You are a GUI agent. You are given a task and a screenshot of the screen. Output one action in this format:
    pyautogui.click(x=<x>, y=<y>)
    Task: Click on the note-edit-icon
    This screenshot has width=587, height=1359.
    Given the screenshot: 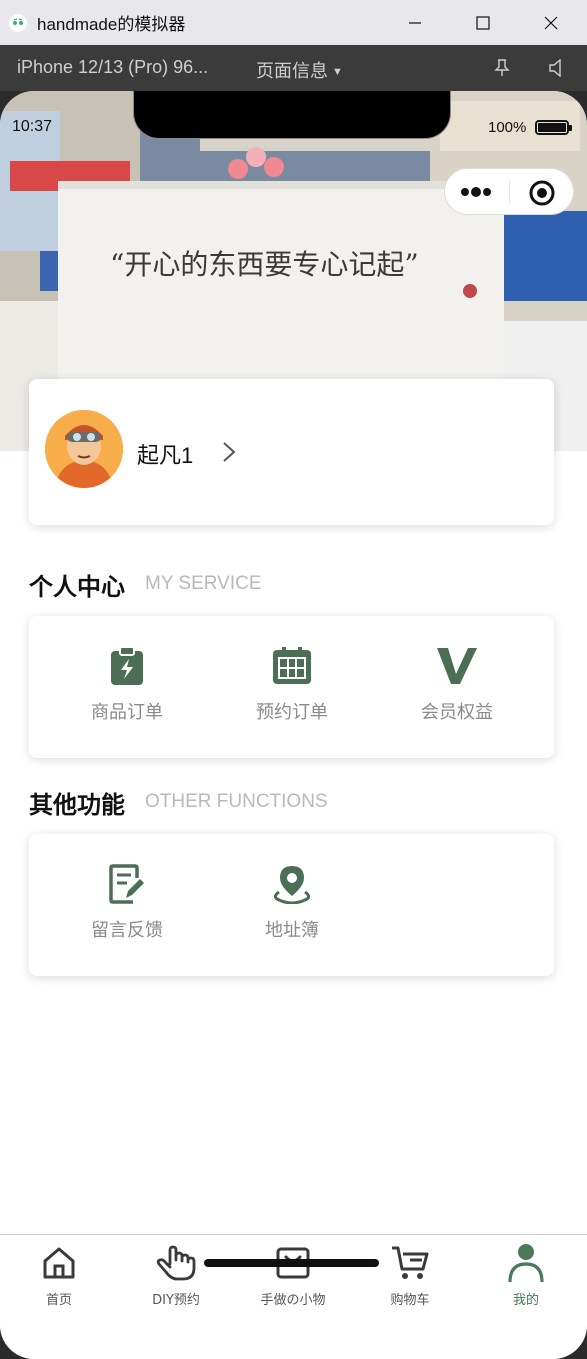 What is the action you would take?
    pyautogui.click(x=127, y=884)
    